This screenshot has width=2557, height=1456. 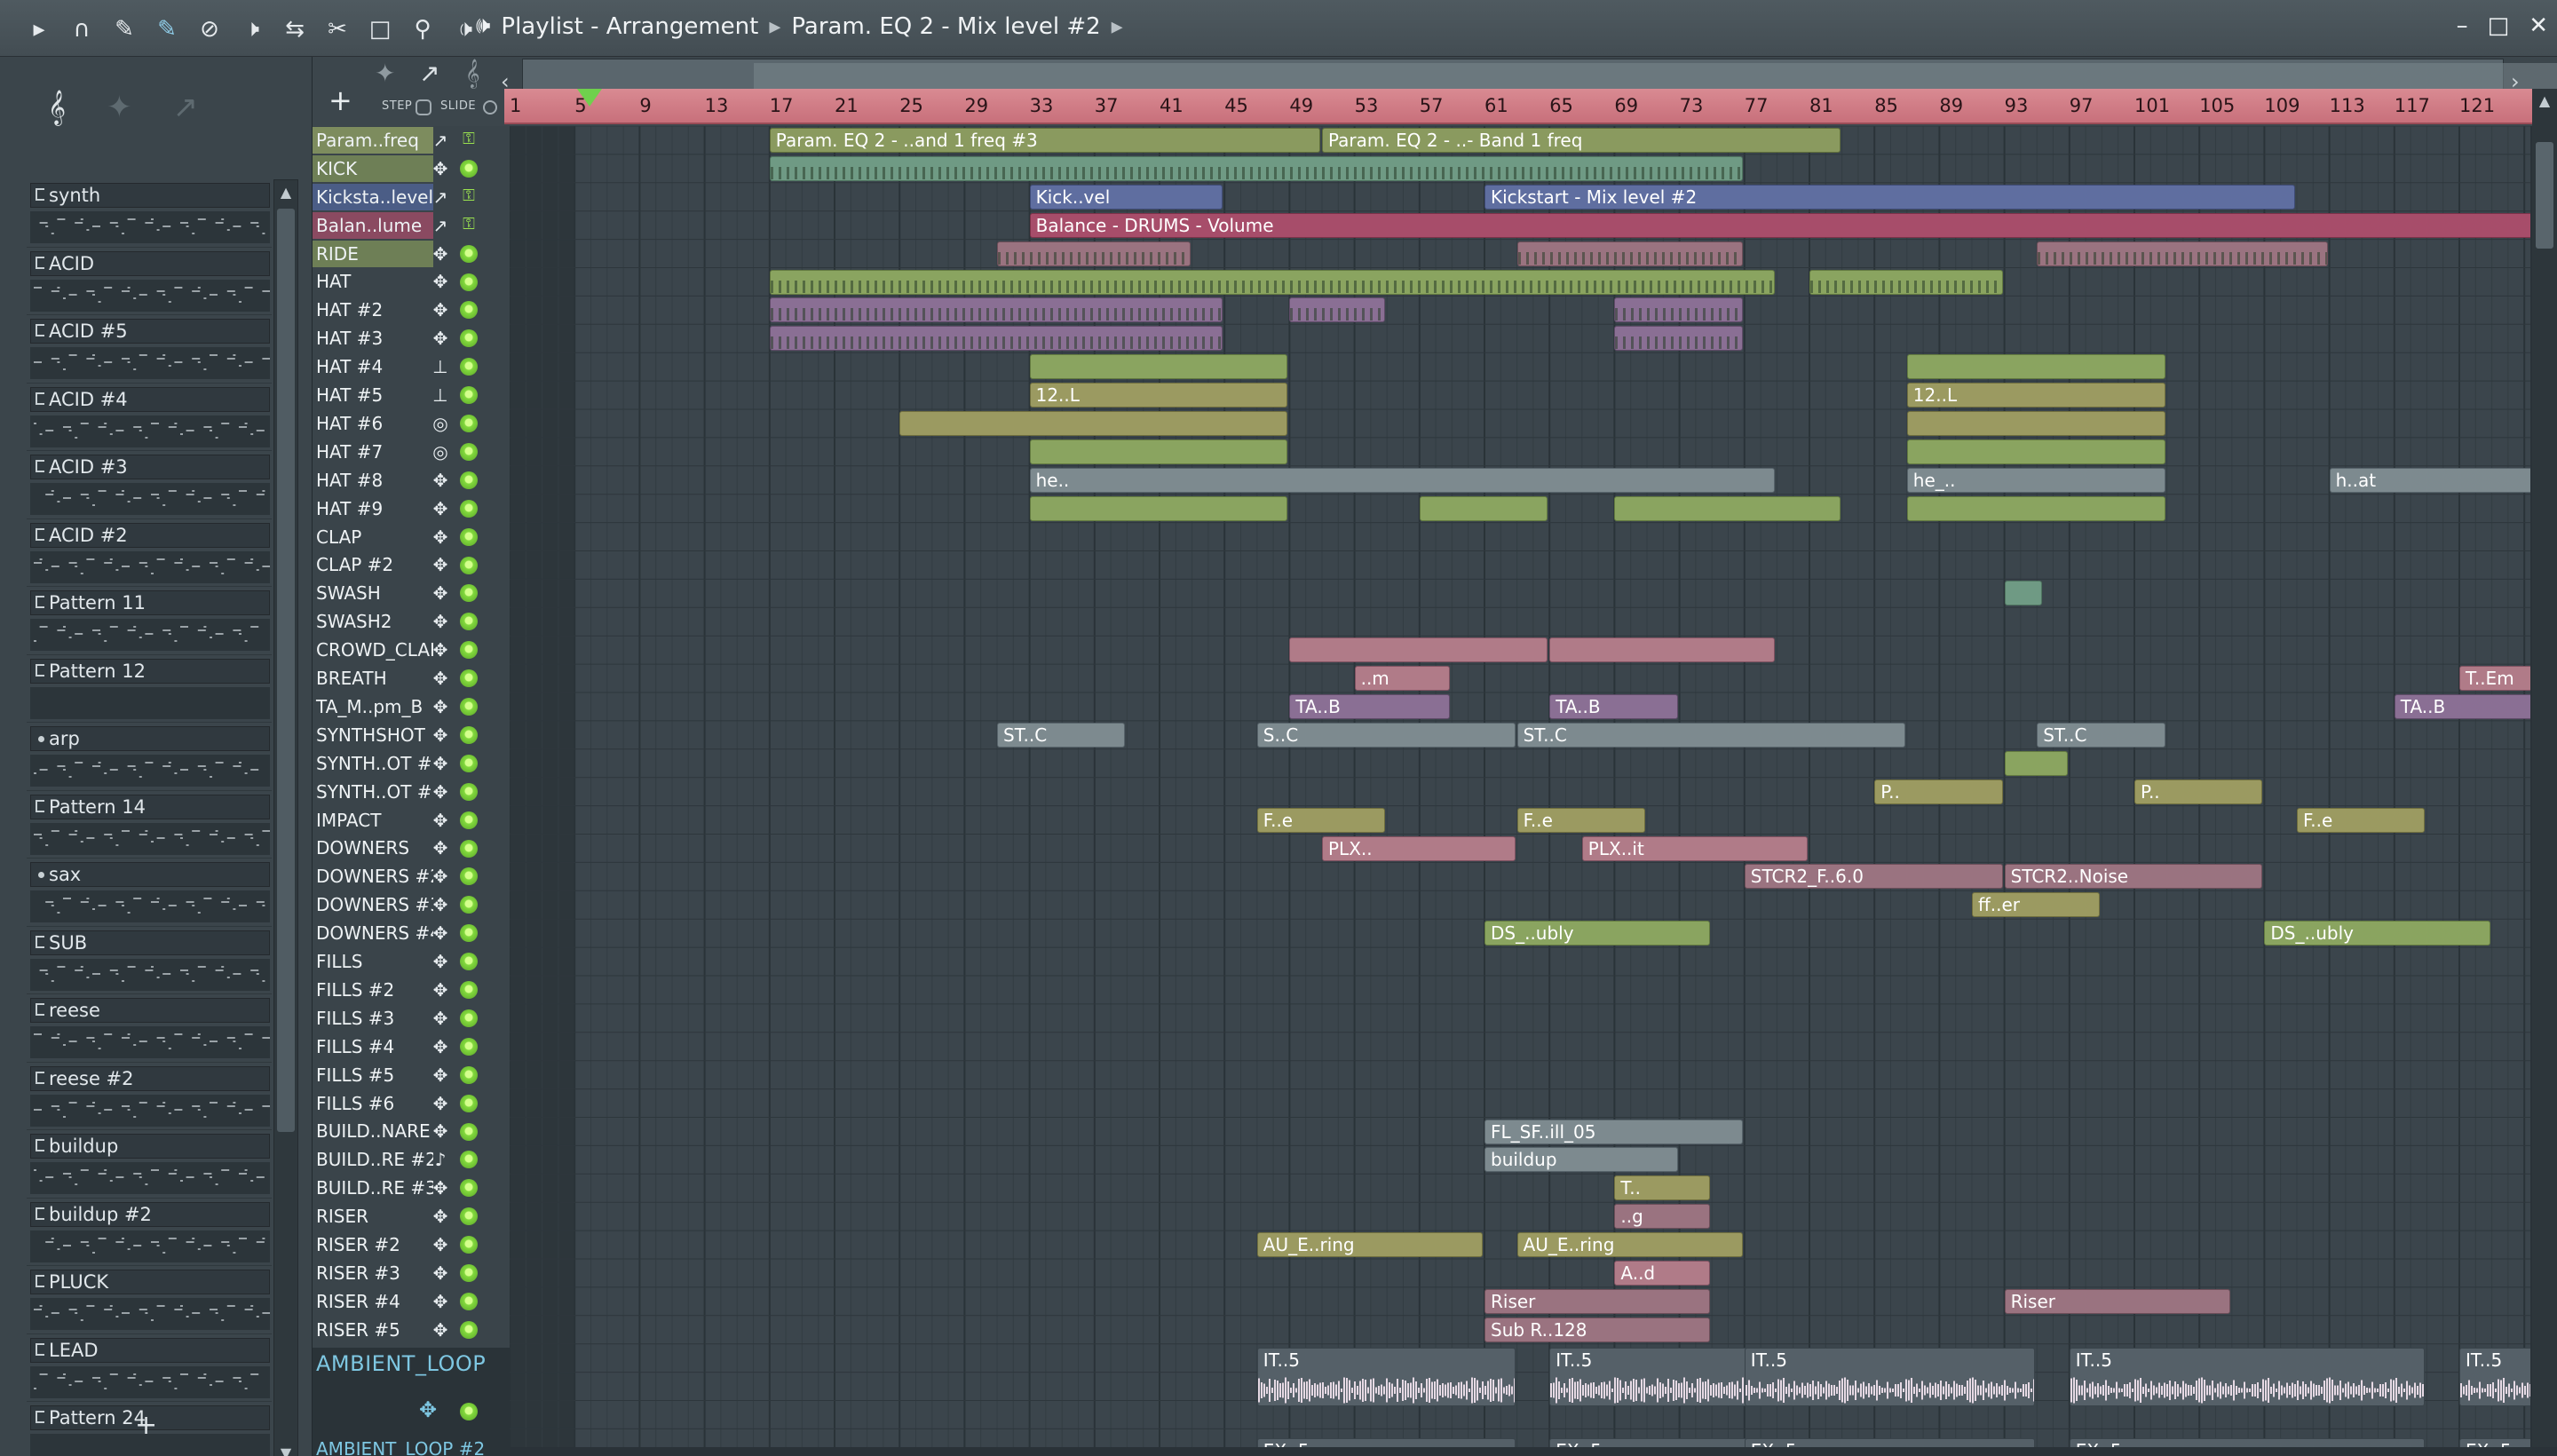 I want to click on track-header: HAT #2 ✥, so click(x=411, y=310).